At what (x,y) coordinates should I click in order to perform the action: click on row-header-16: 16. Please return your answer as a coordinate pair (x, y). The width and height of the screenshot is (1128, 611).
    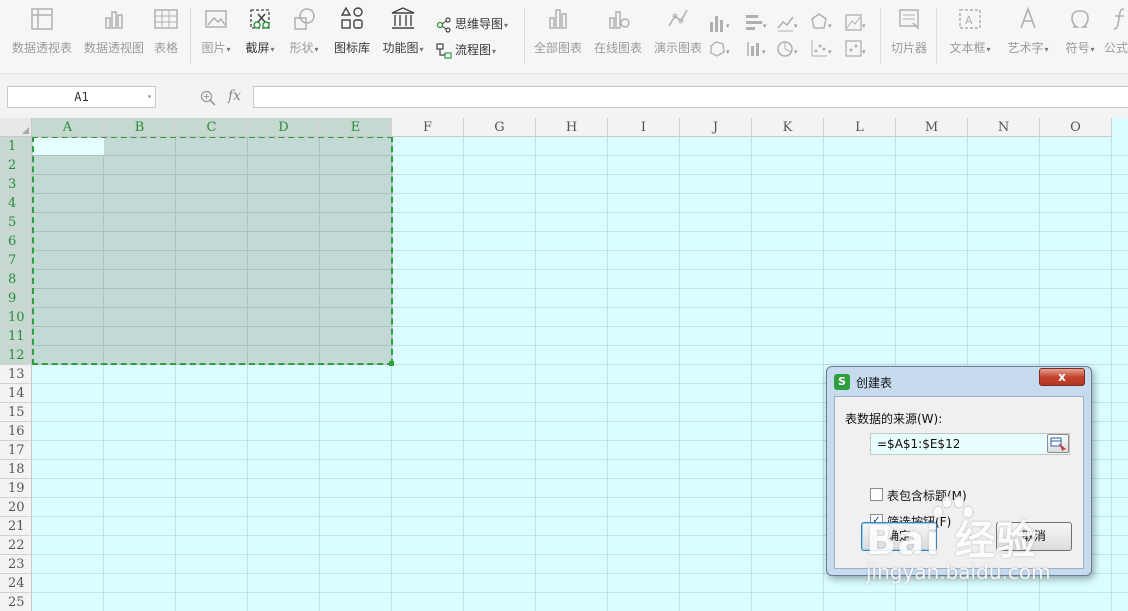
    Looking at the image, I should click on (16, 431).